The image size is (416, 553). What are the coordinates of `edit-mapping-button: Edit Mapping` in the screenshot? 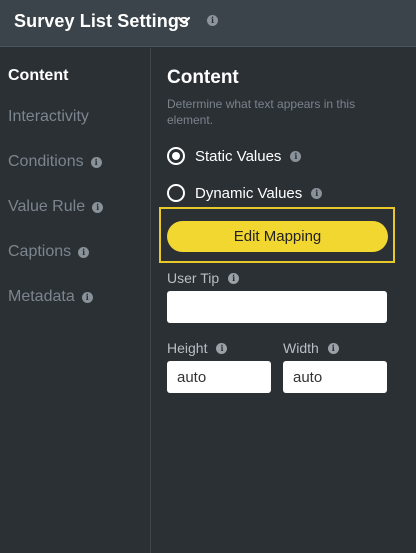 It's located at (277, 236).